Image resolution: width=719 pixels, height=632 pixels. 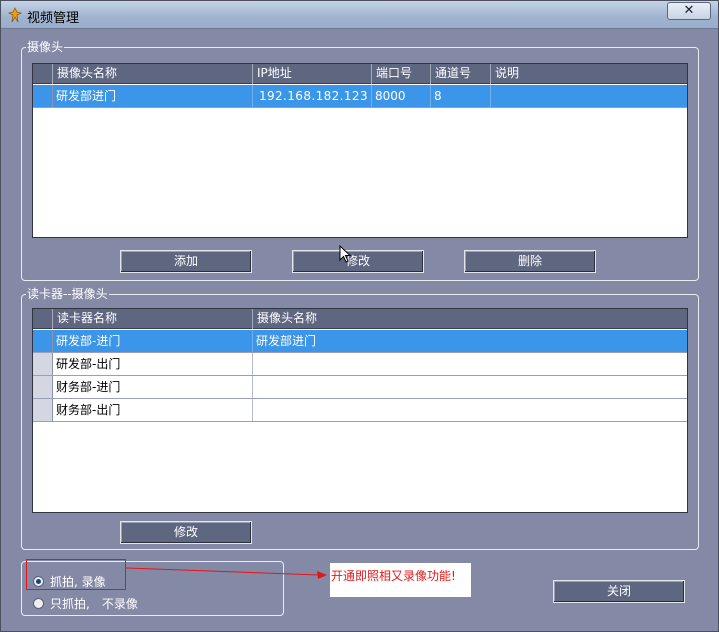 I want to click on radio-capture-only, so click(x=38, y=603).